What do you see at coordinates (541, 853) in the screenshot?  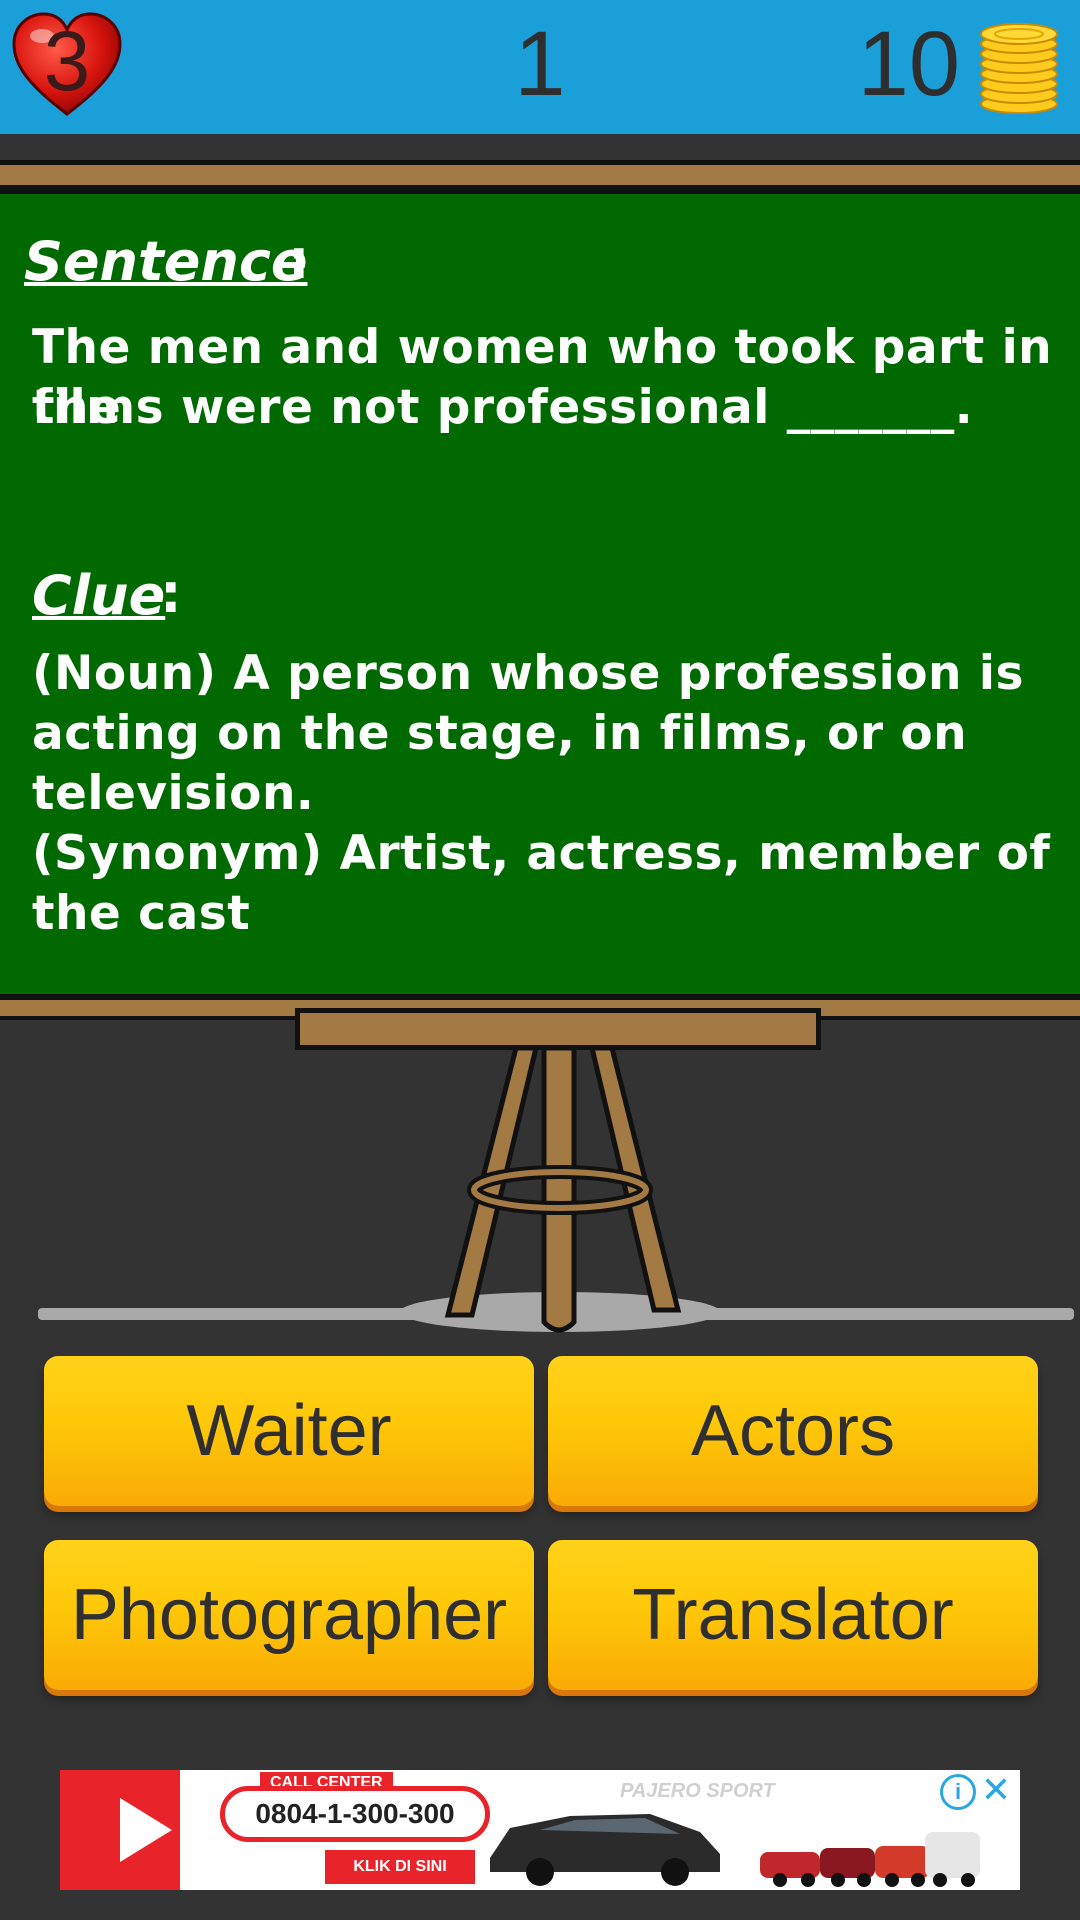 I see `clue-line-4: (Synonym) Artist, actress, member of` at bounding box center [541, 853].